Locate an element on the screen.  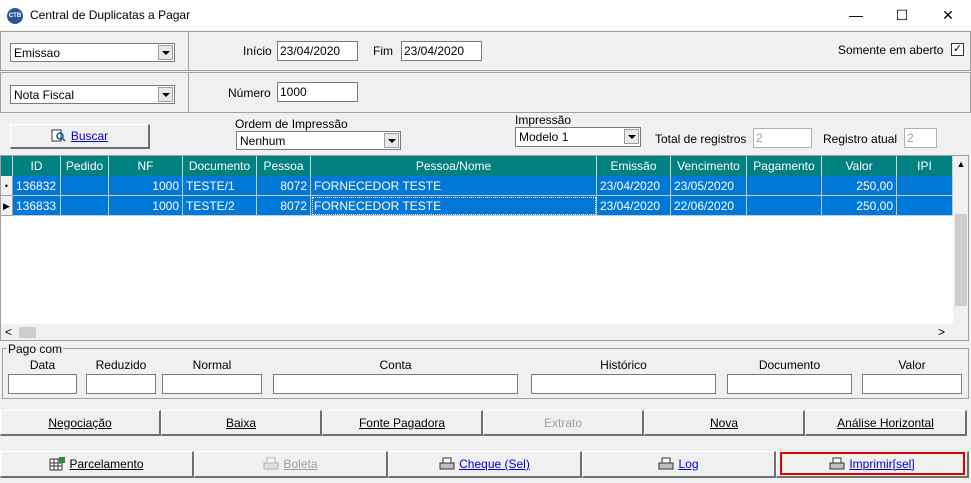
close-button: ✕ is located at coordinates (948, 15).